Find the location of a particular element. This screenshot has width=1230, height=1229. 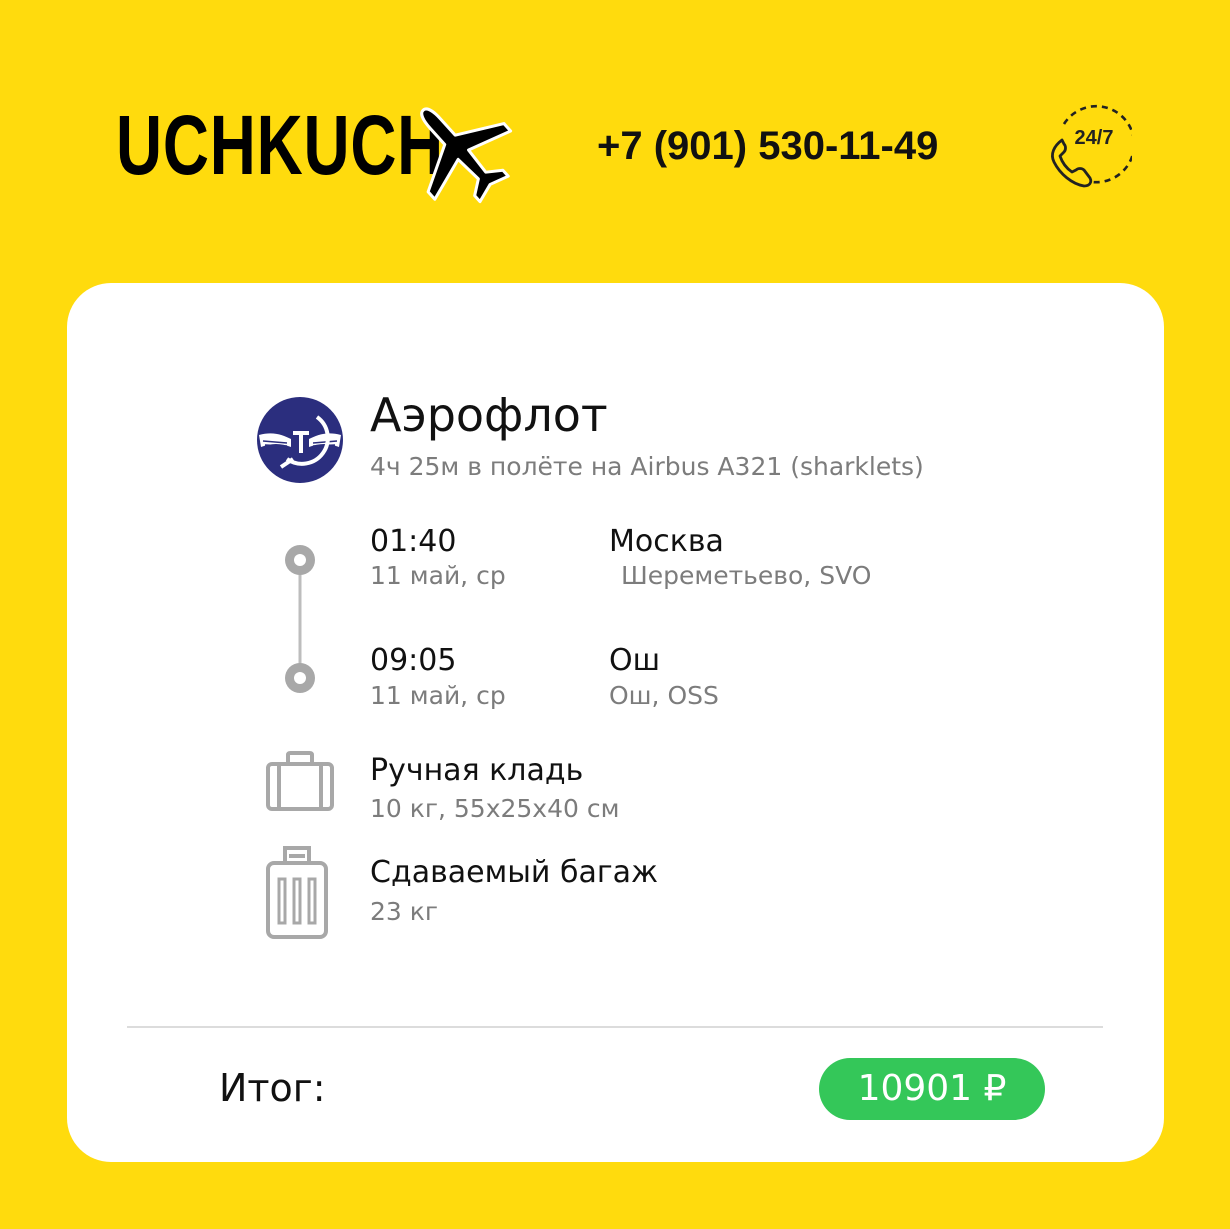

total-label: Итог: is located at coordinates (272, 1088).